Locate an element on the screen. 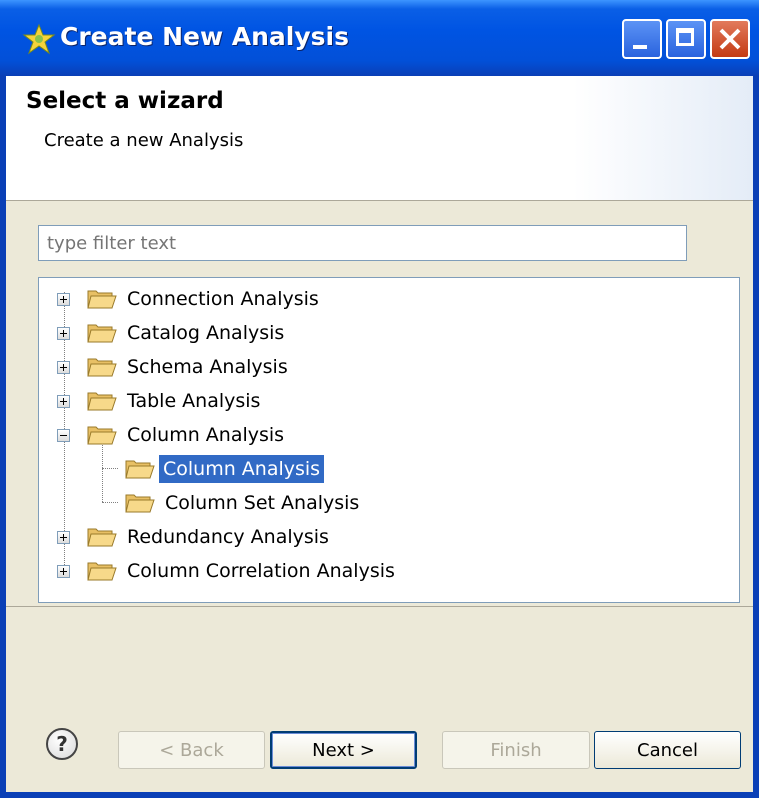 This screenshot has width=759, height=798. close-icon is located at coordinates (730, 39).